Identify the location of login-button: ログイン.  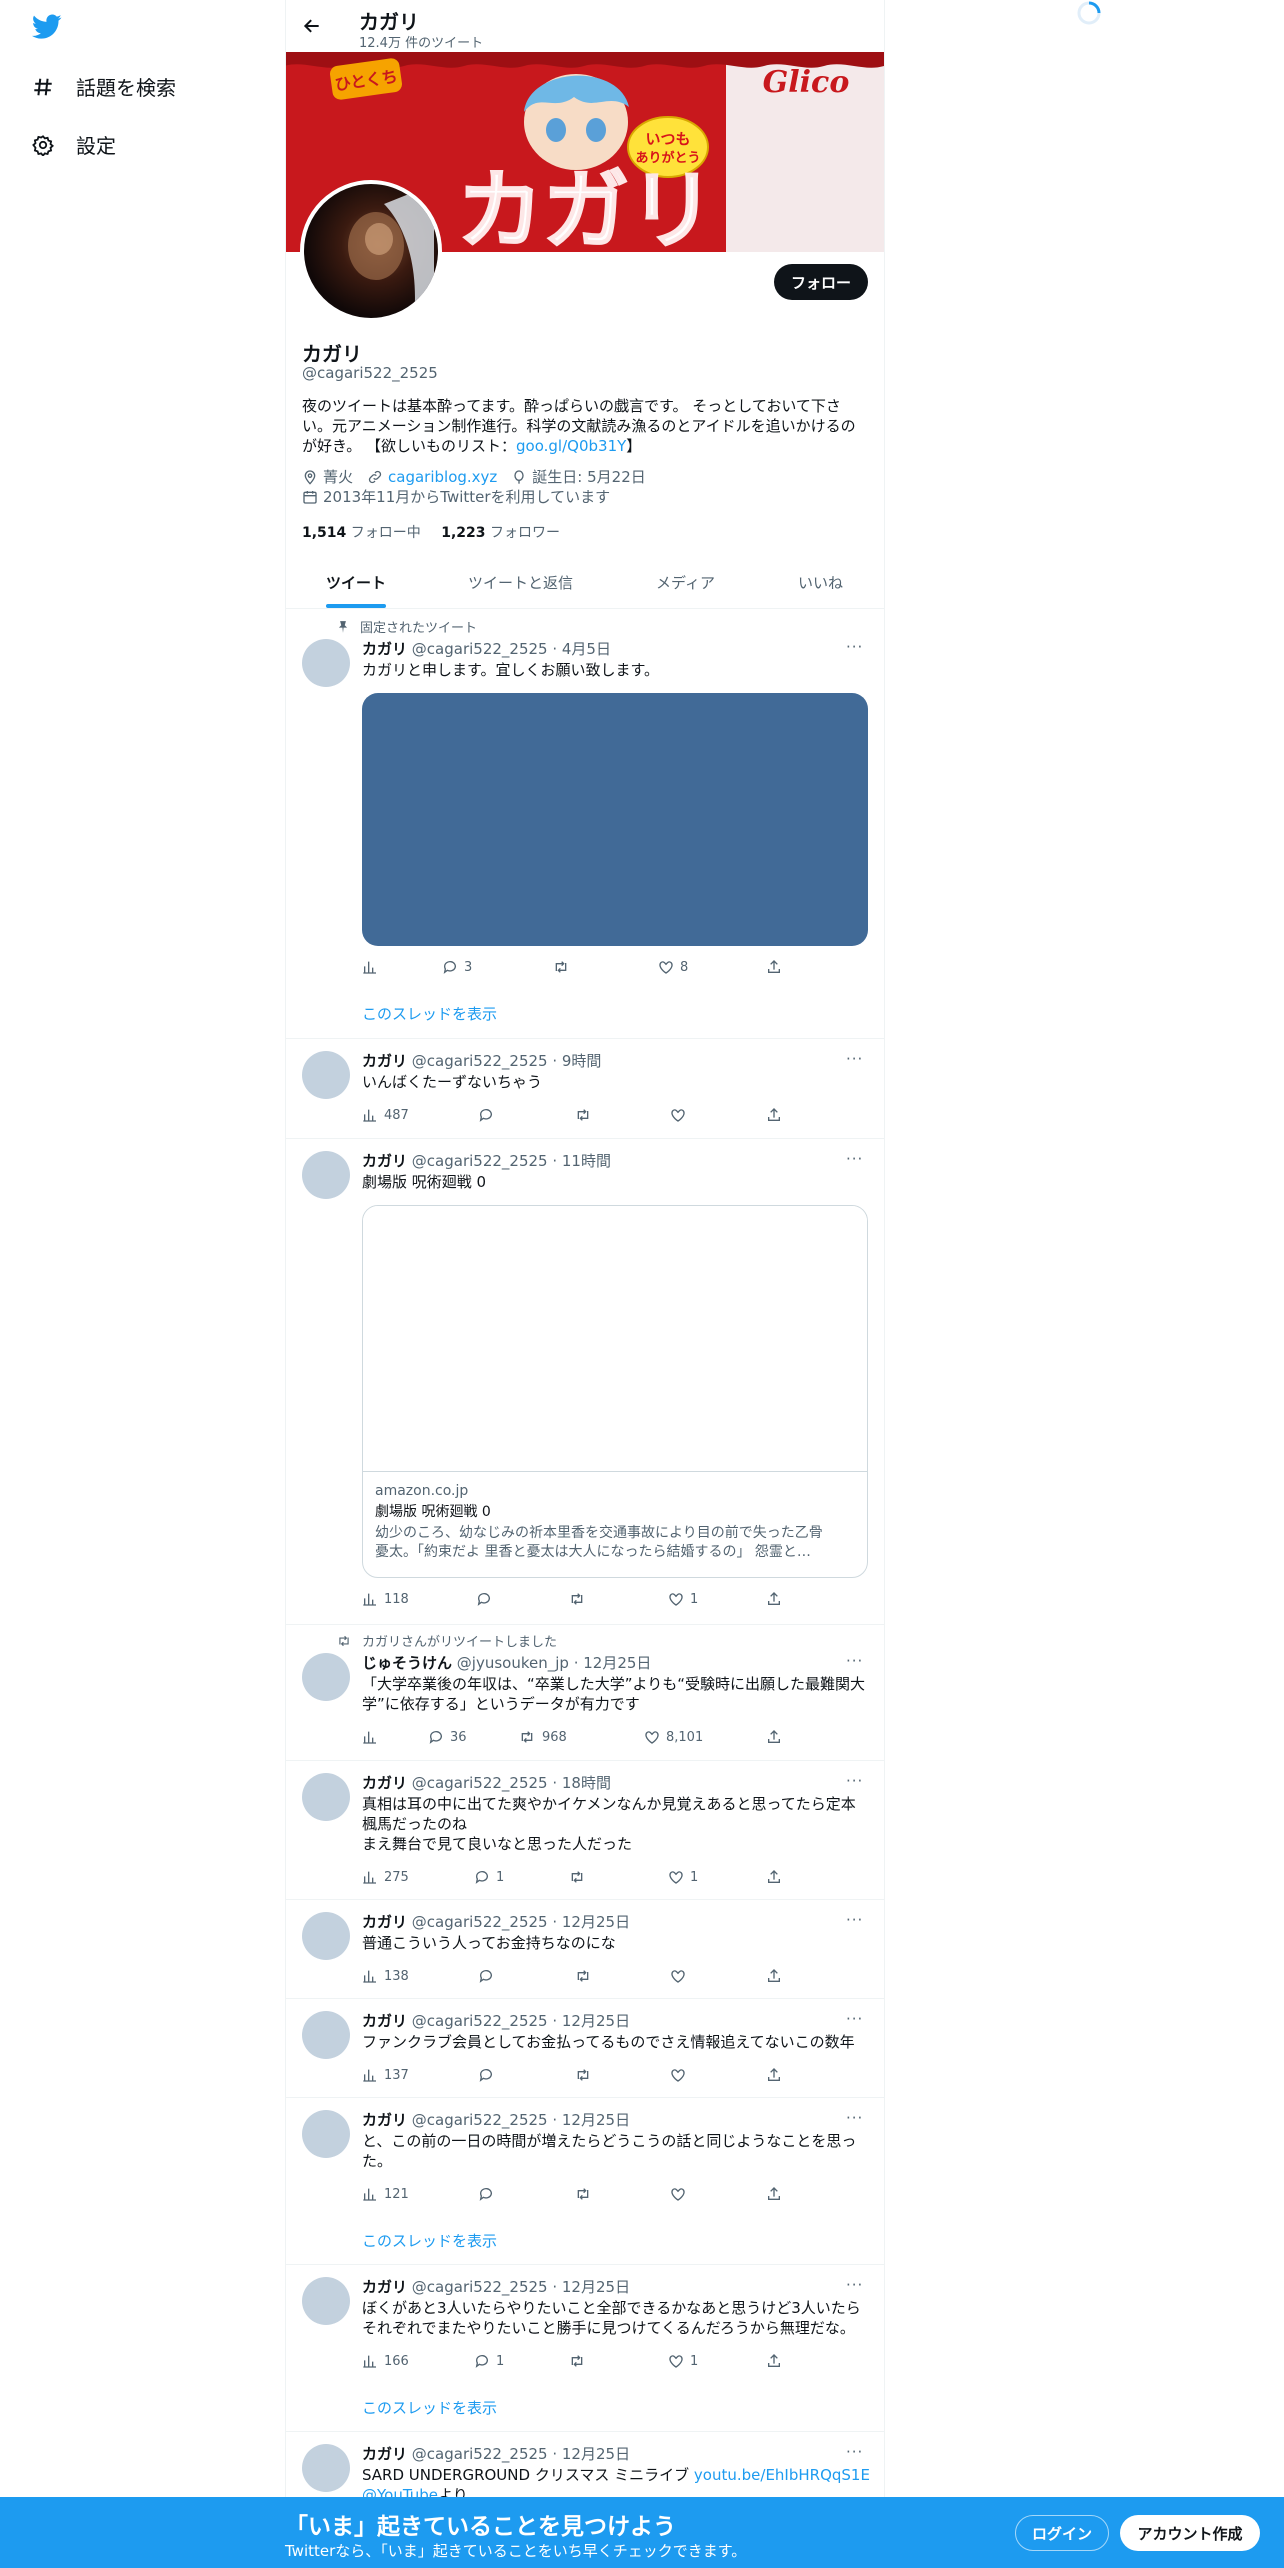
(1062, 2533).